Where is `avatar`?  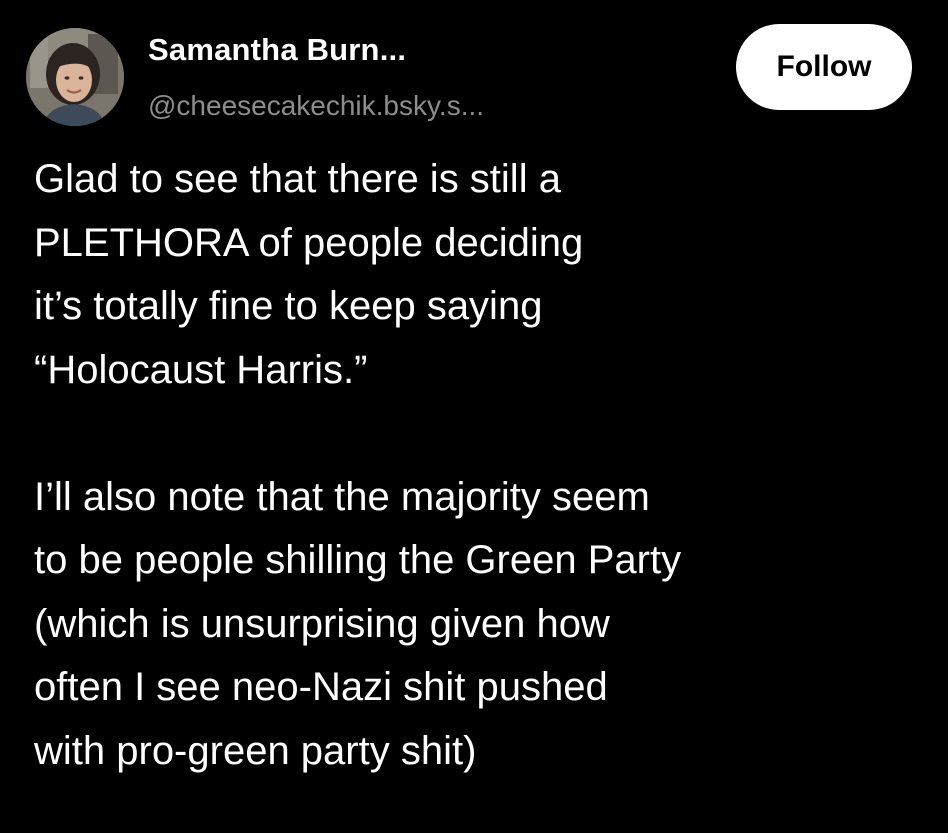
avatar is located at coordinates (75, 77).